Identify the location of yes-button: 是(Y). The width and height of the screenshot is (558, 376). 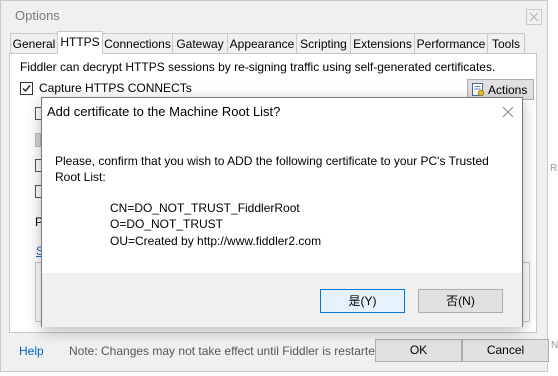
(362, 301).